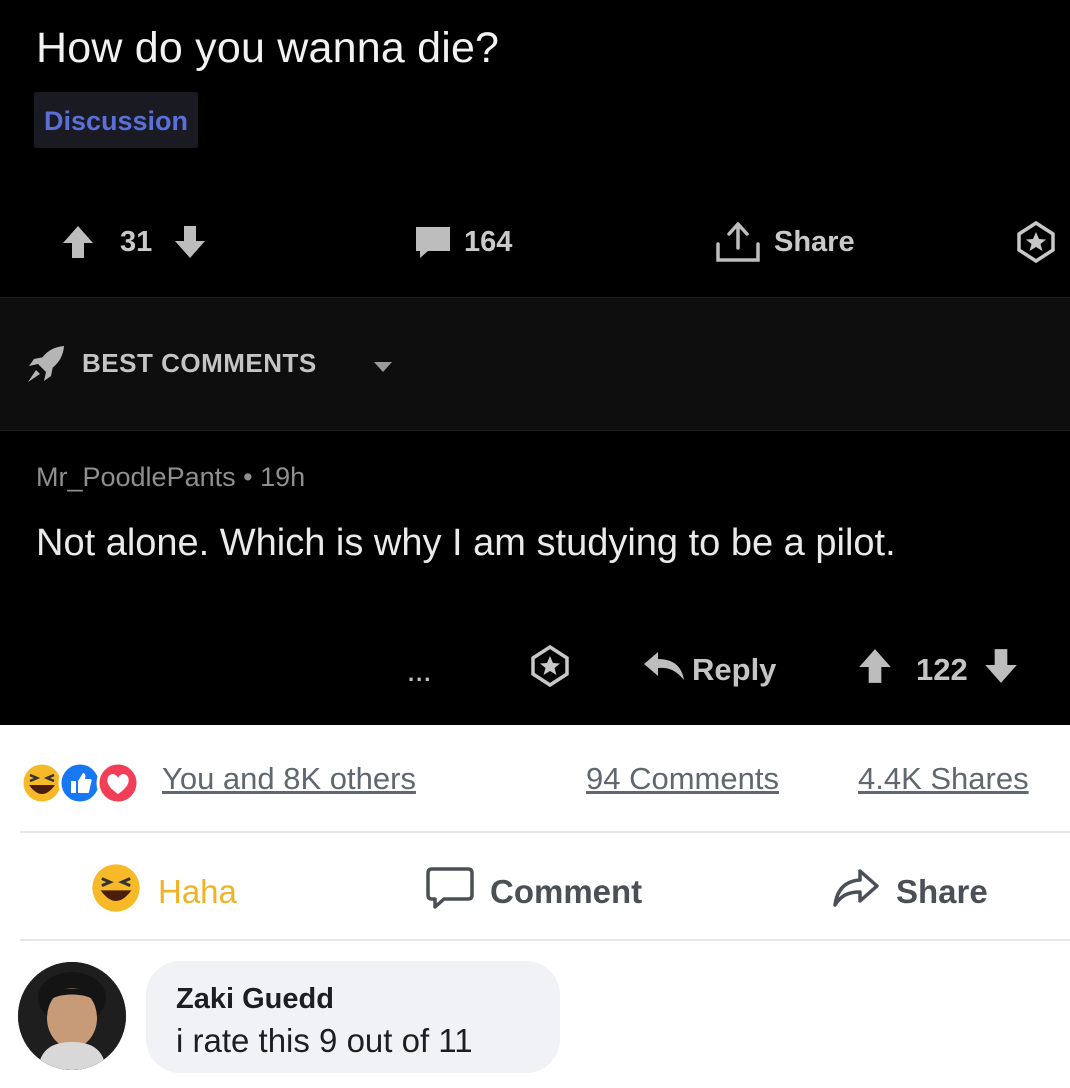 Image resolution: width=1070 pixels, height=1088 pixels. What do you see at coordinates (46, 367) in the screenshot?
I see `rocket-icon` at bounding box center [46, 367].